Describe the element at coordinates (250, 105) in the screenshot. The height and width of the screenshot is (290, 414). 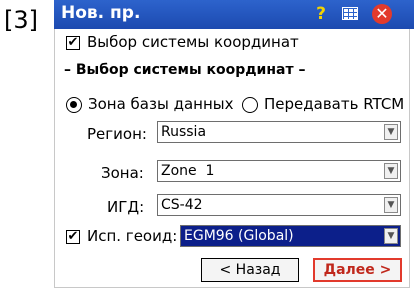
I see `radio-transmit-rtcm` at that location.